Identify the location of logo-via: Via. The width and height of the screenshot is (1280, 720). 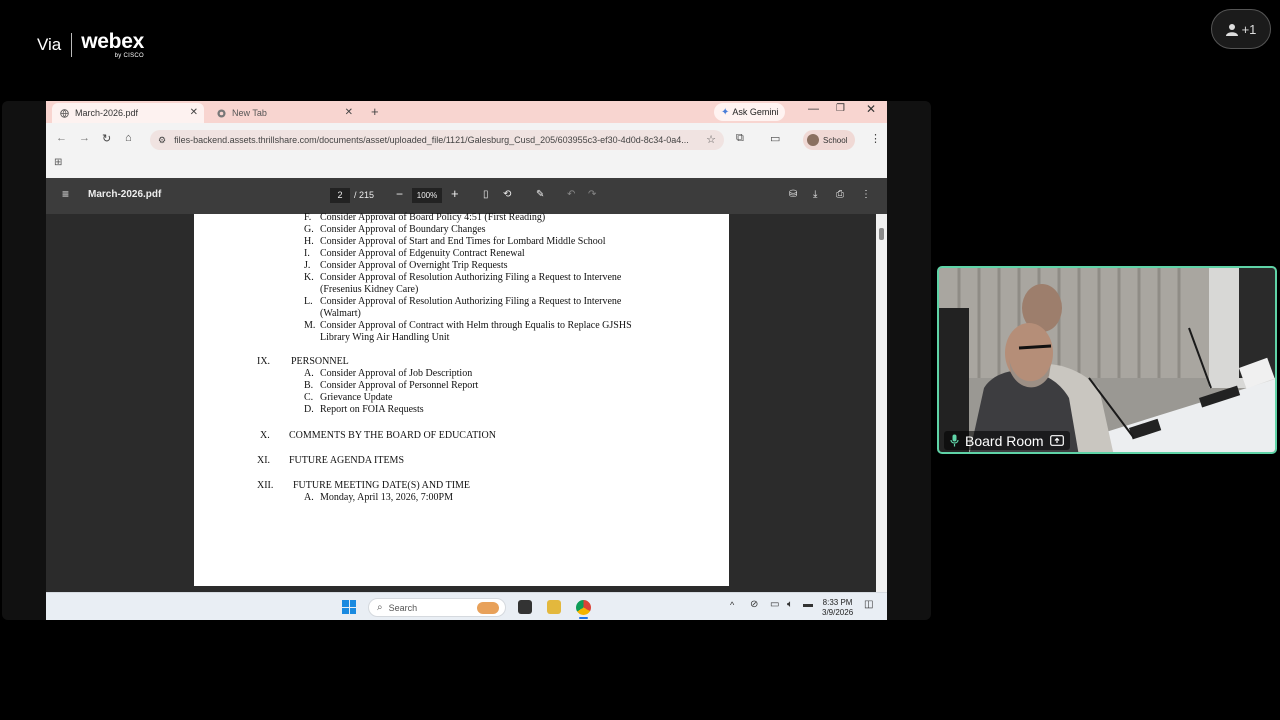
(49, 44).